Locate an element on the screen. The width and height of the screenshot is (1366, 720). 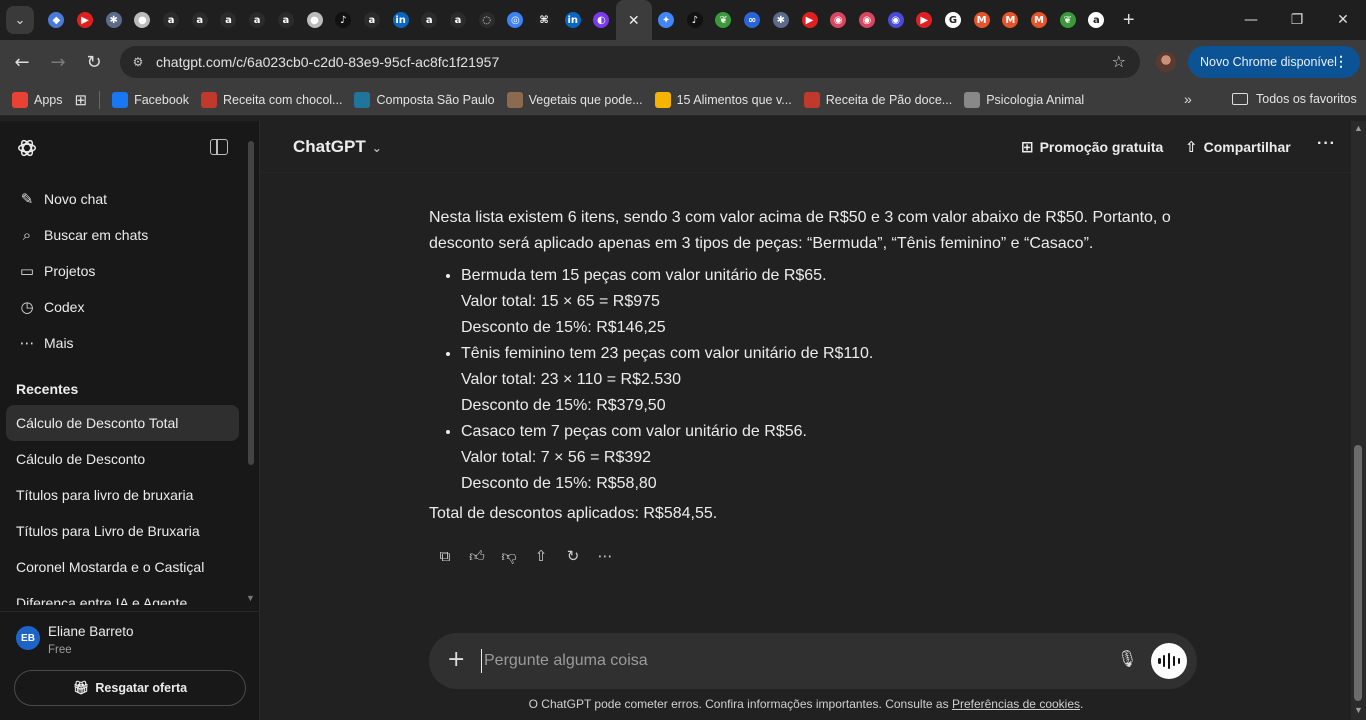
chrome-update-button: Novo Chrome disponível ⋮ is located at coordinates (1274, 62).